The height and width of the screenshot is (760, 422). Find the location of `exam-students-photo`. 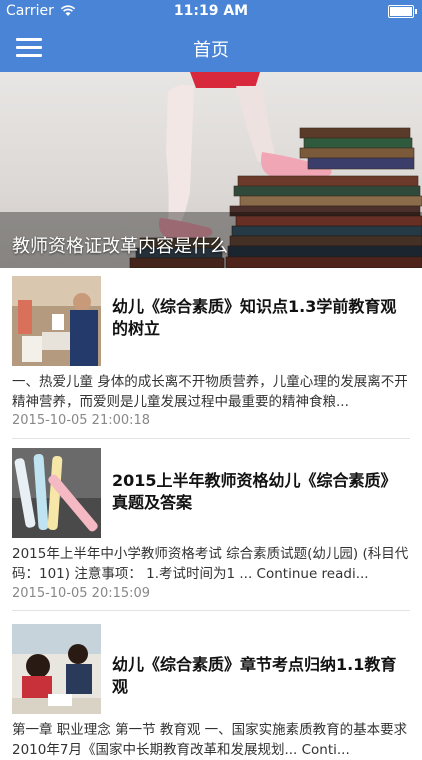

exam-students-photo is located at coordinates (56, 669).